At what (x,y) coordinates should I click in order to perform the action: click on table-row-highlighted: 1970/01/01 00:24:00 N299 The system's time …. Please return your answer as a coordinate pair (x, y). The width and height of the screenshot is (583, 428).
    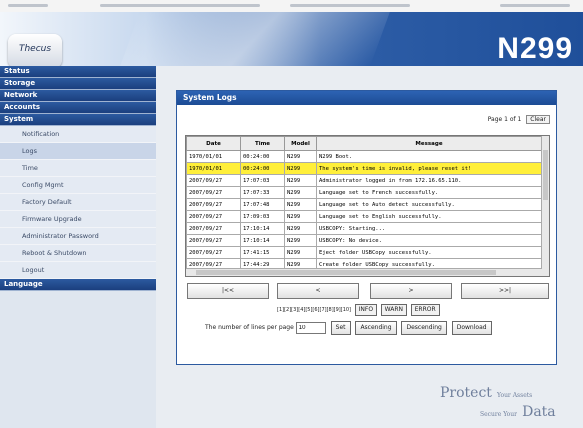
    Looking at the image, I should click on (364, 168).